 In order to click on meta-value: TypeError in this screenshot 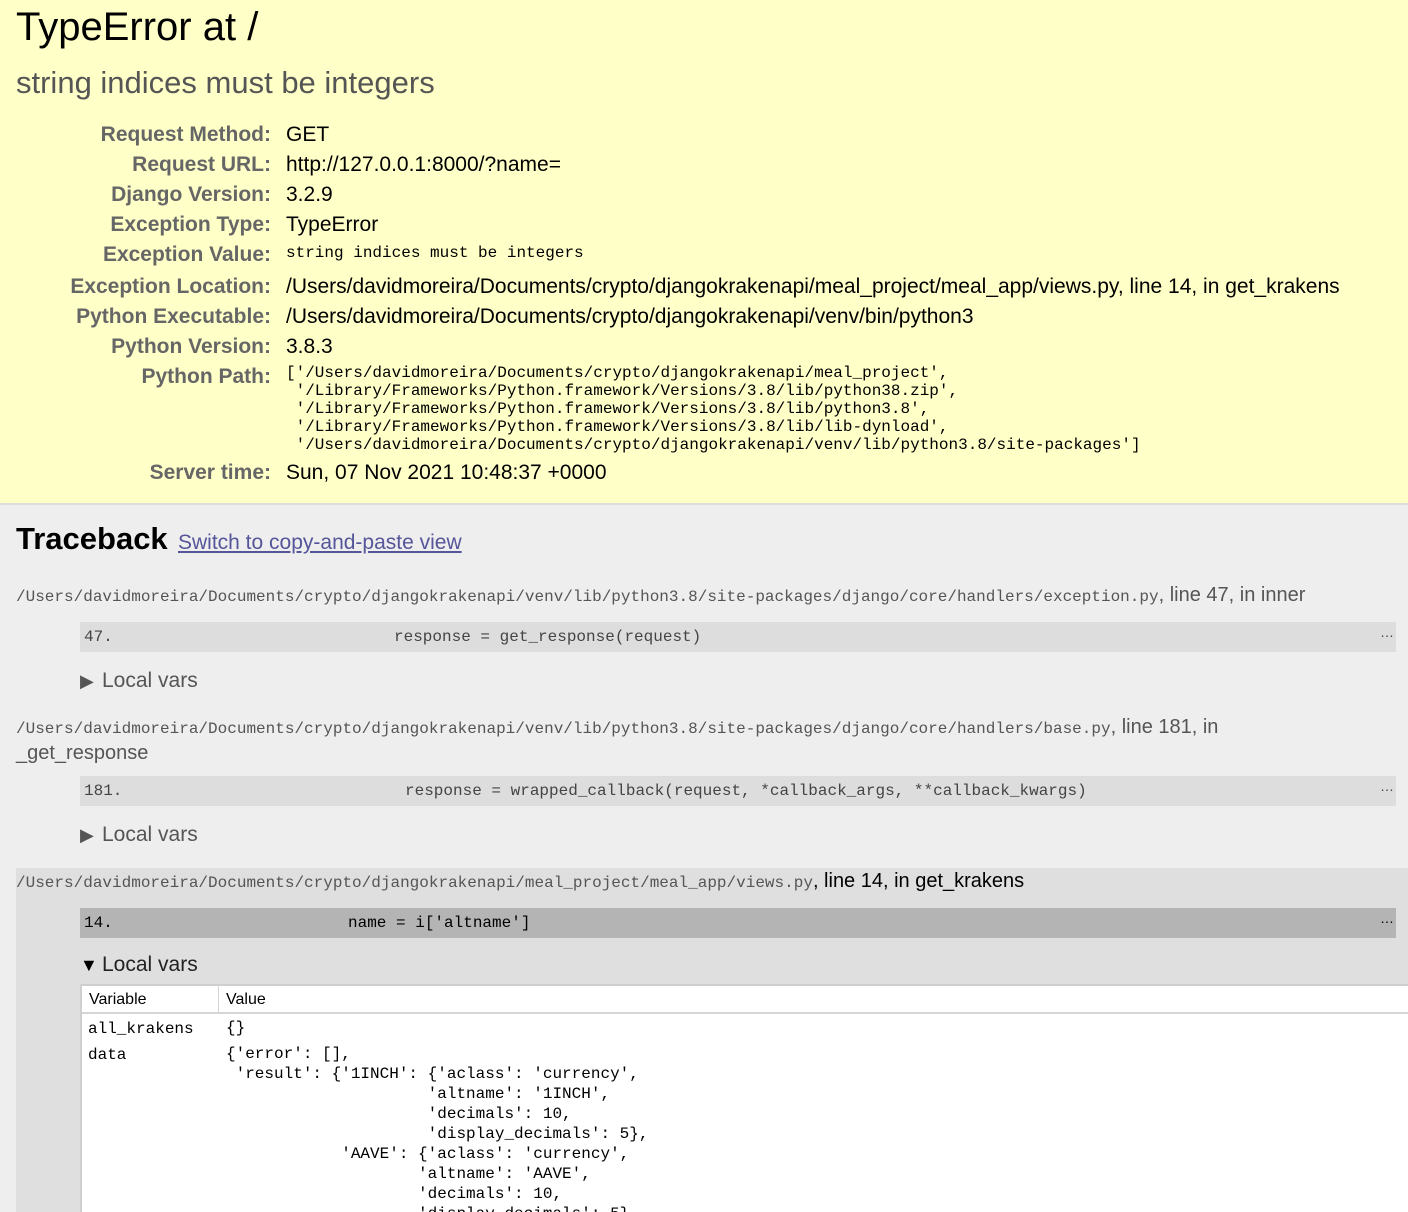, I will do `click(332, 224)`.